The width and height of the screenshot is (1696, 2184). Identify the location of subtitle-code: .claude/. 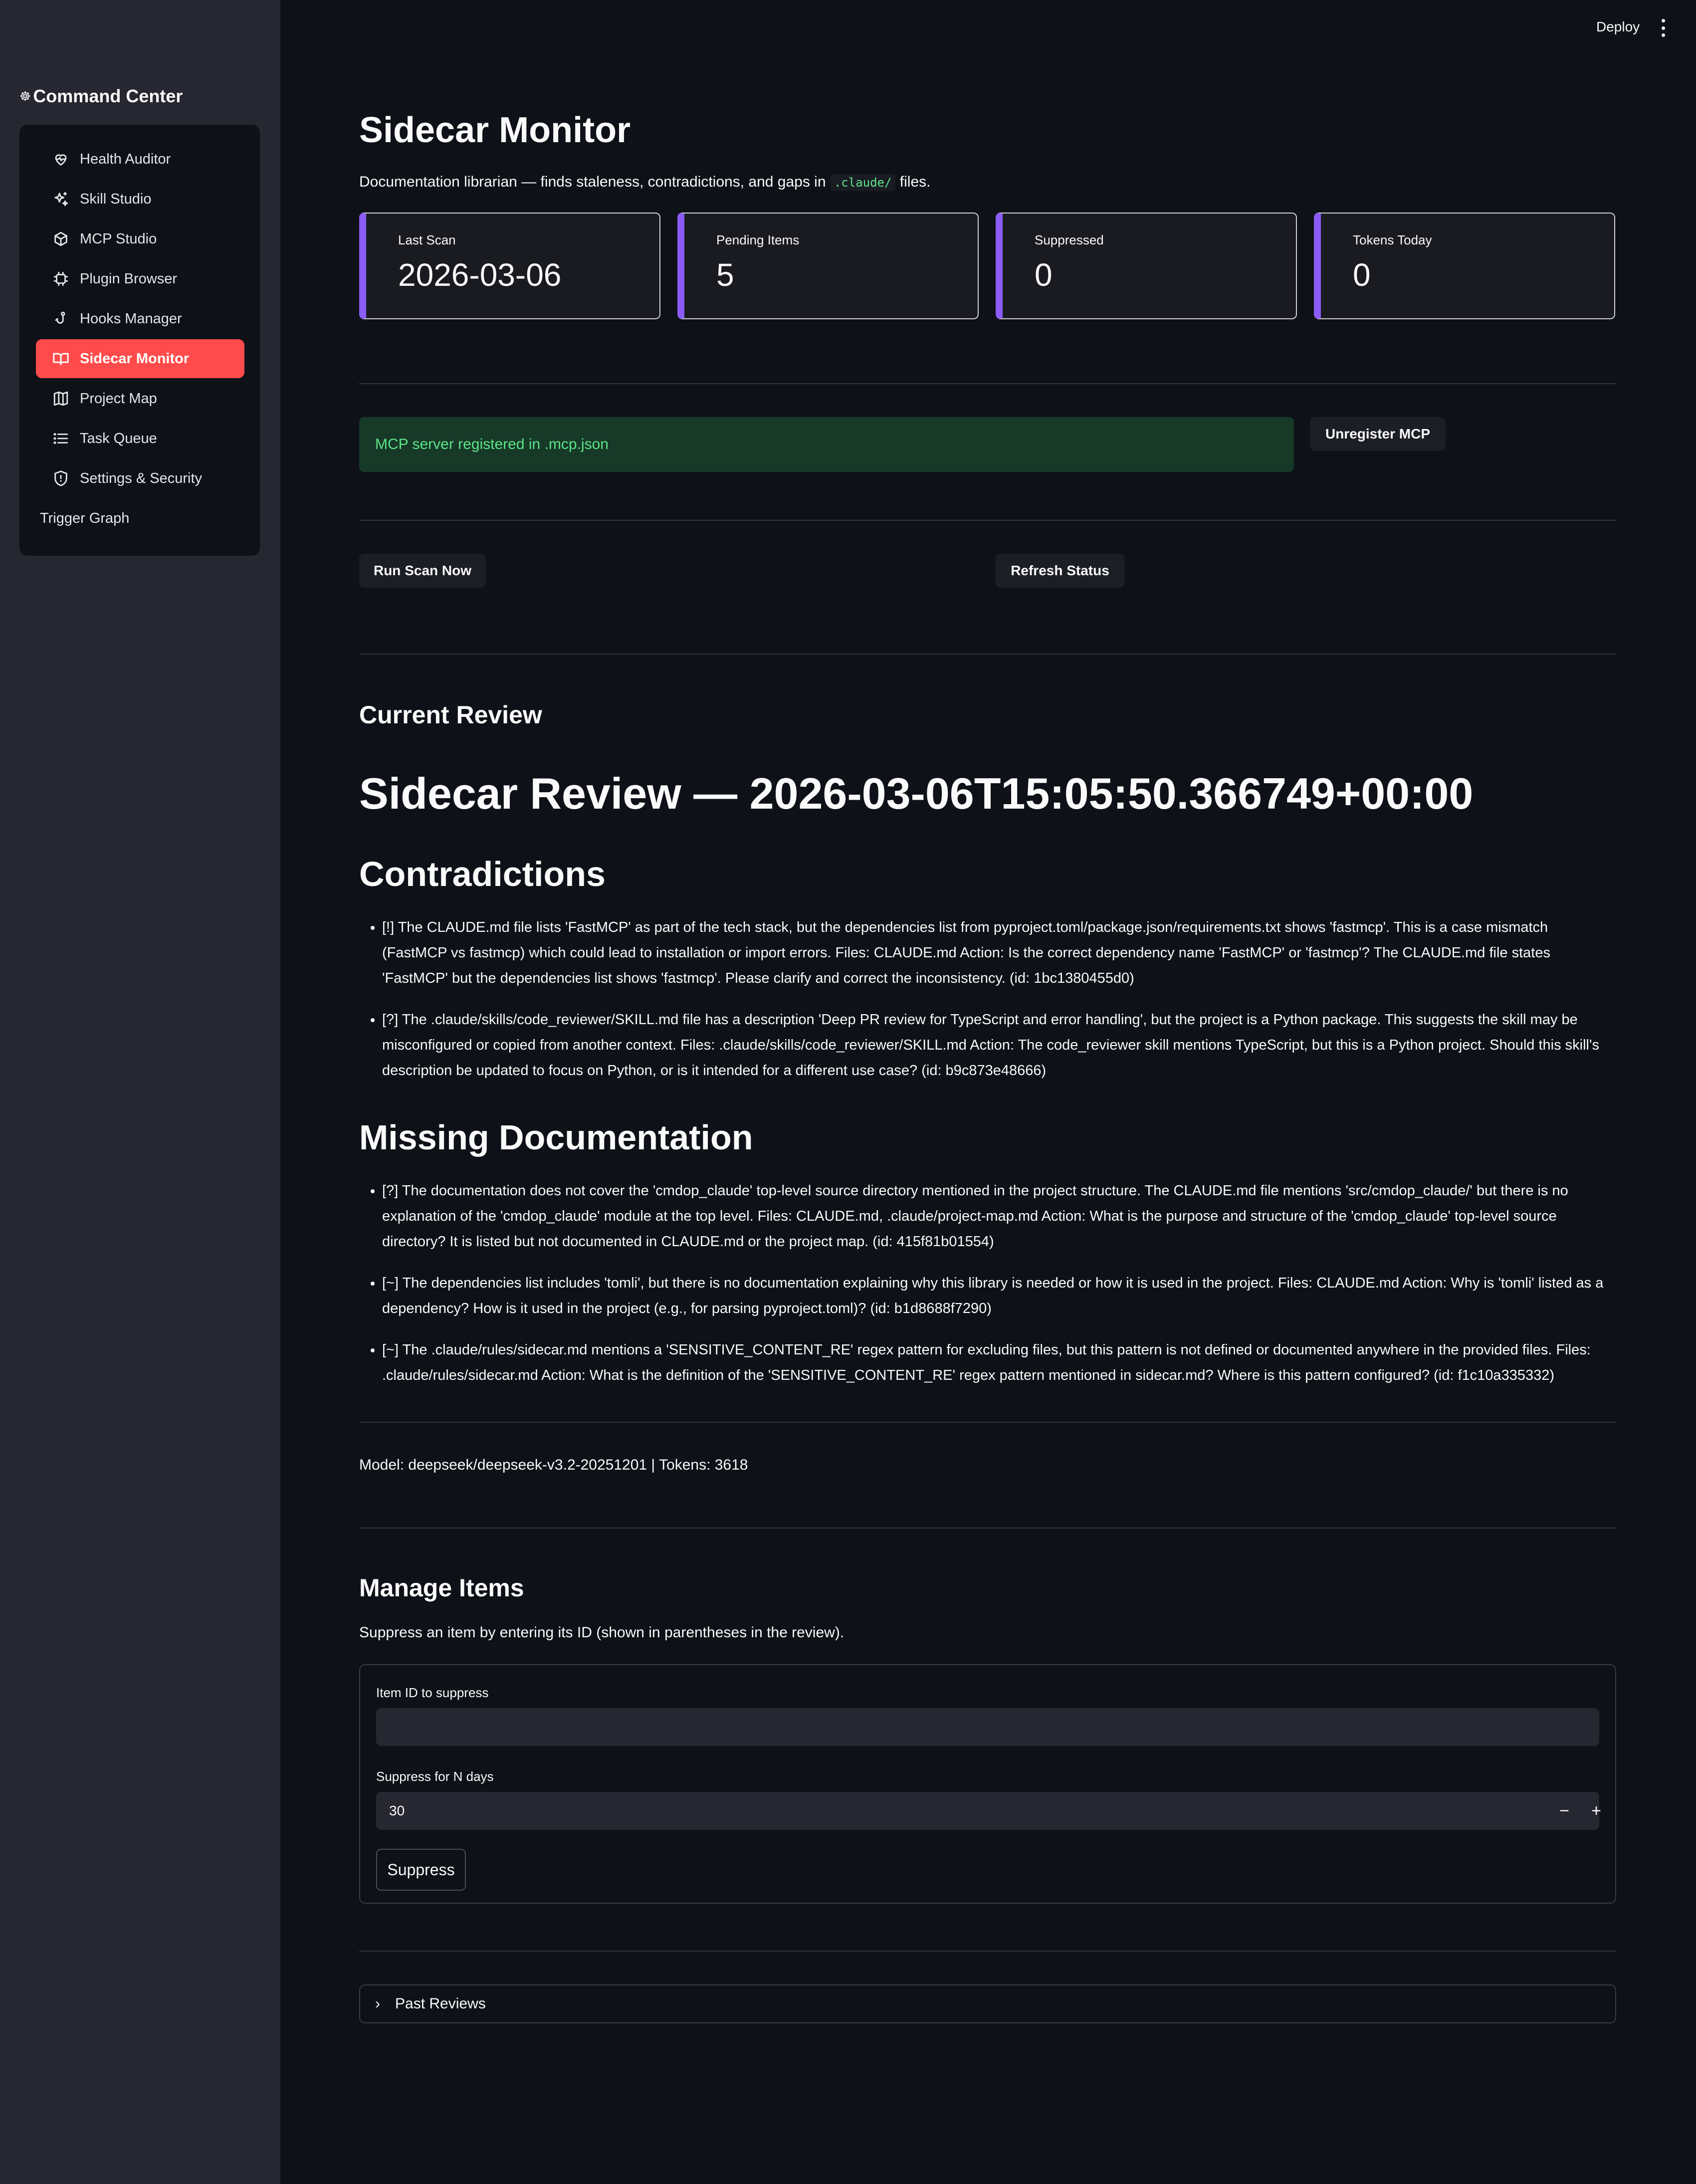
(863, 182).